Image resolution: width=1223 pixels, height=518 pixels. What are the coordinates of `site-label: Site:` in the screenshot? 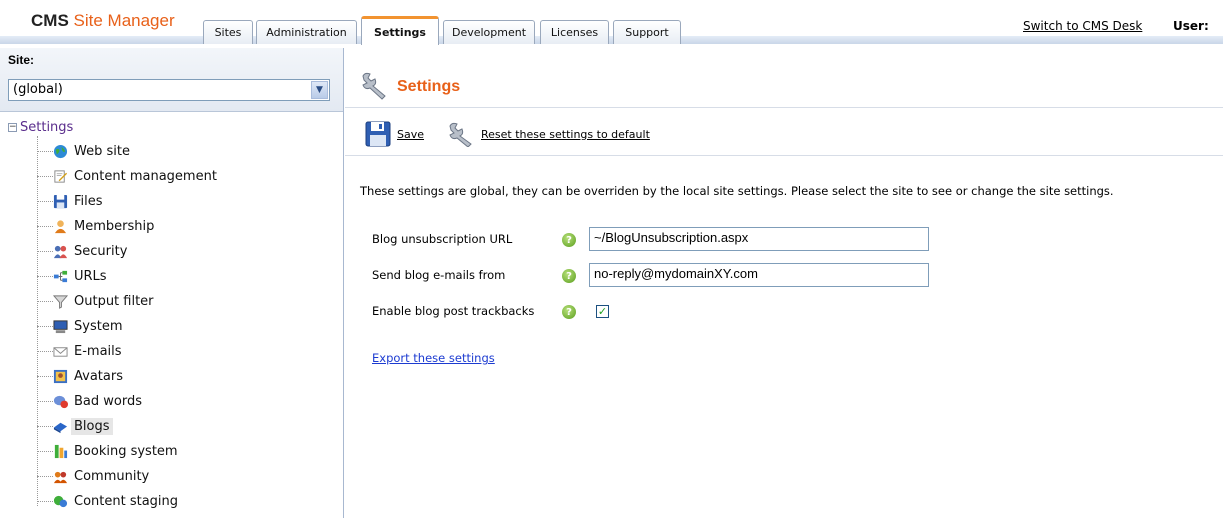 It's located at (21, 60).